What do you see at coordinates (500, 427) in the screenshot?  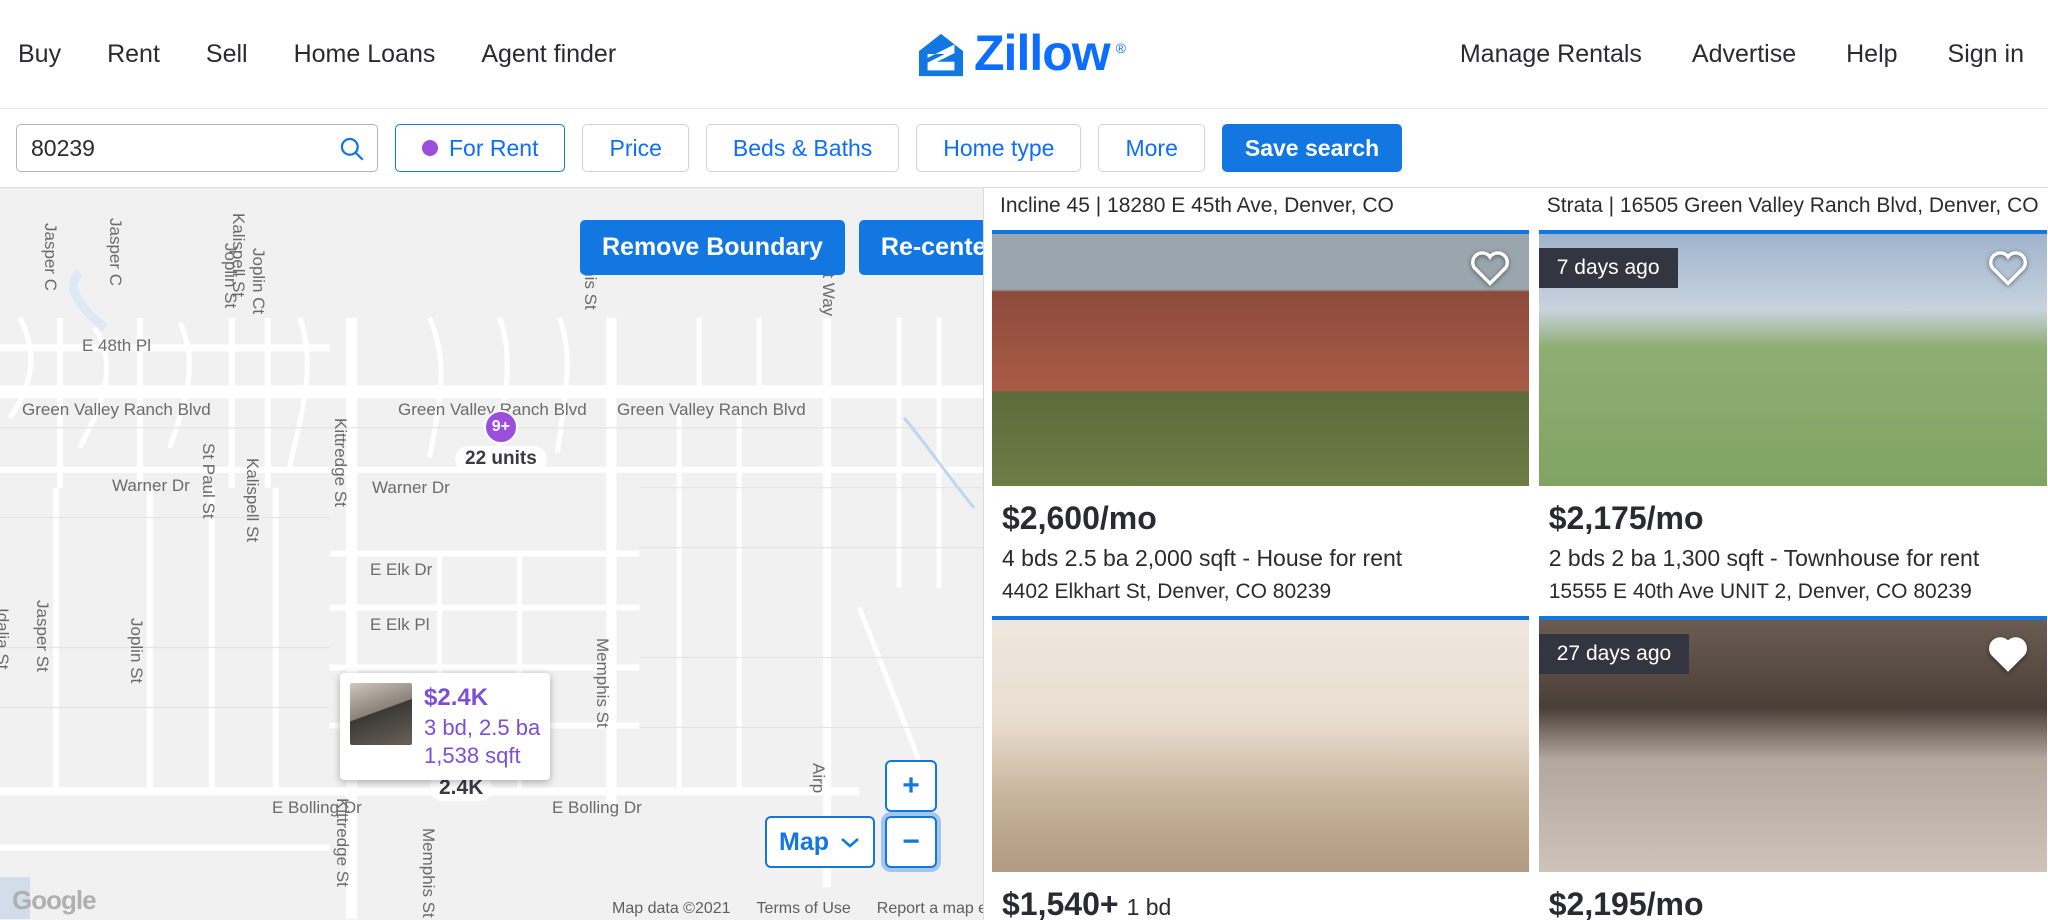 I see `cluster-count-badge: 9+` at bounding box center [500, 427].